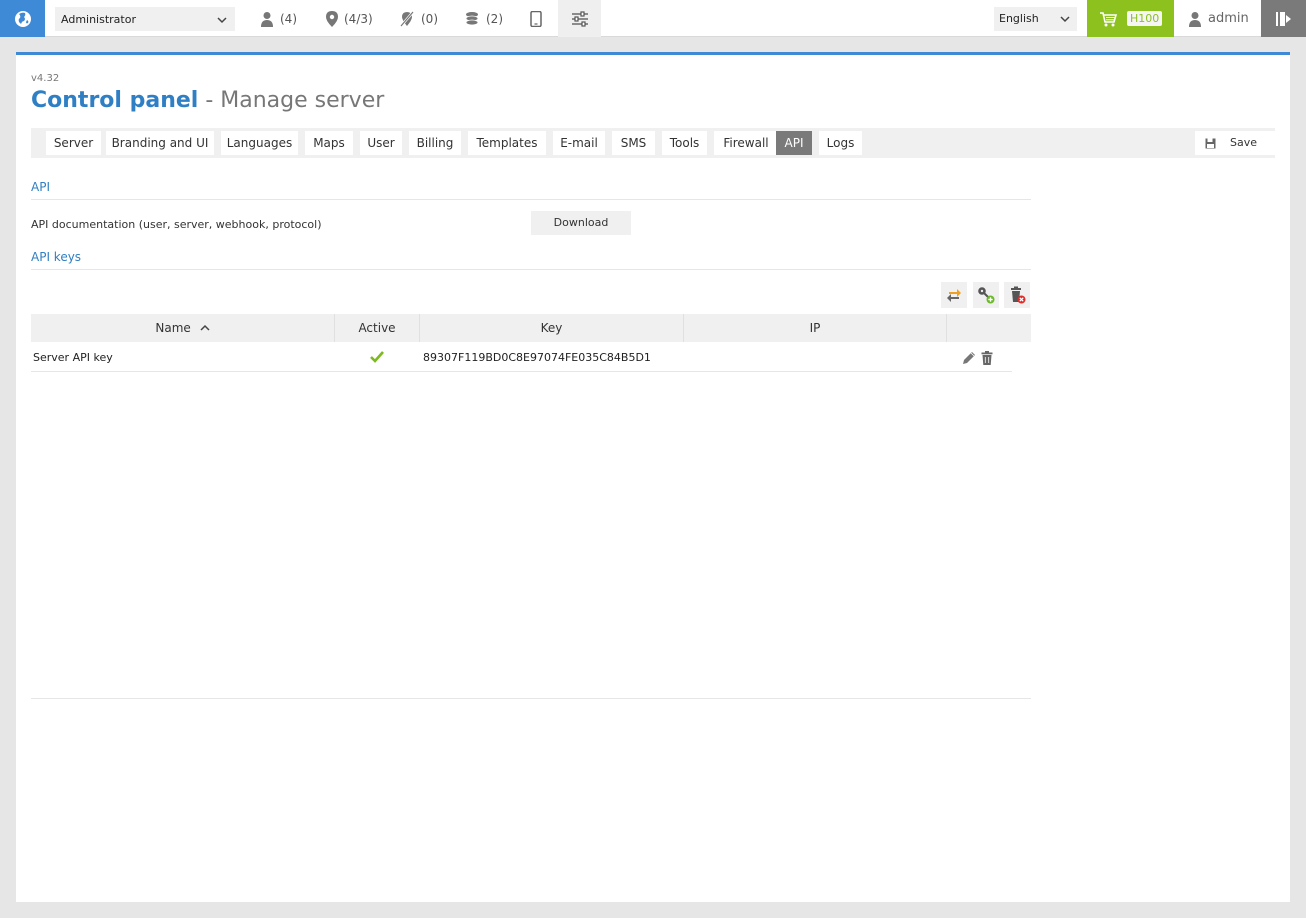 The image size is (1306, 918). Describe the element at coordinates (1019, 18) in the screenshot. I see `language-select-value: English` at that location.